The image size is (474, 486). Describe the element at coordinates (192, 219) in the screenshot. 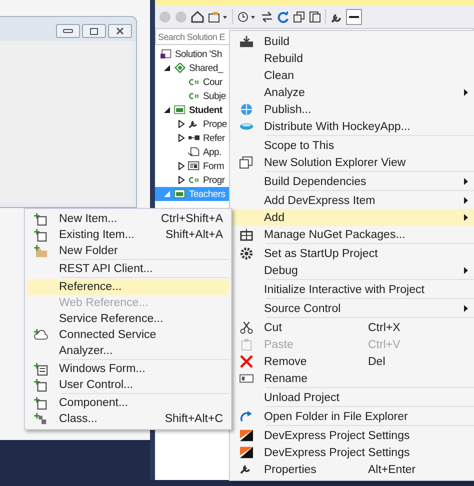

I see `shortcut-text: Ctrl+Shift+A` at that location.